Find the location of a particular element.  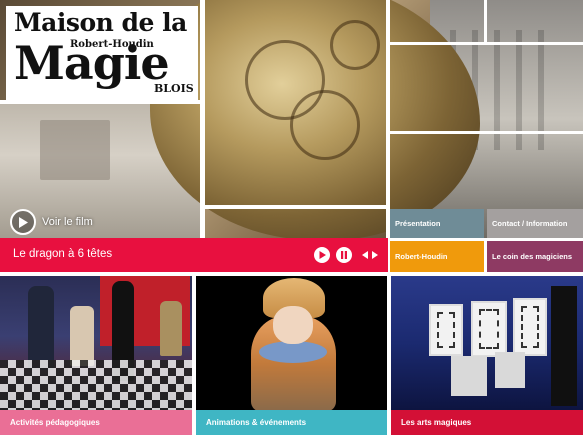

nav-tile-label: Contact / Information is located at coordinates (530, 223).